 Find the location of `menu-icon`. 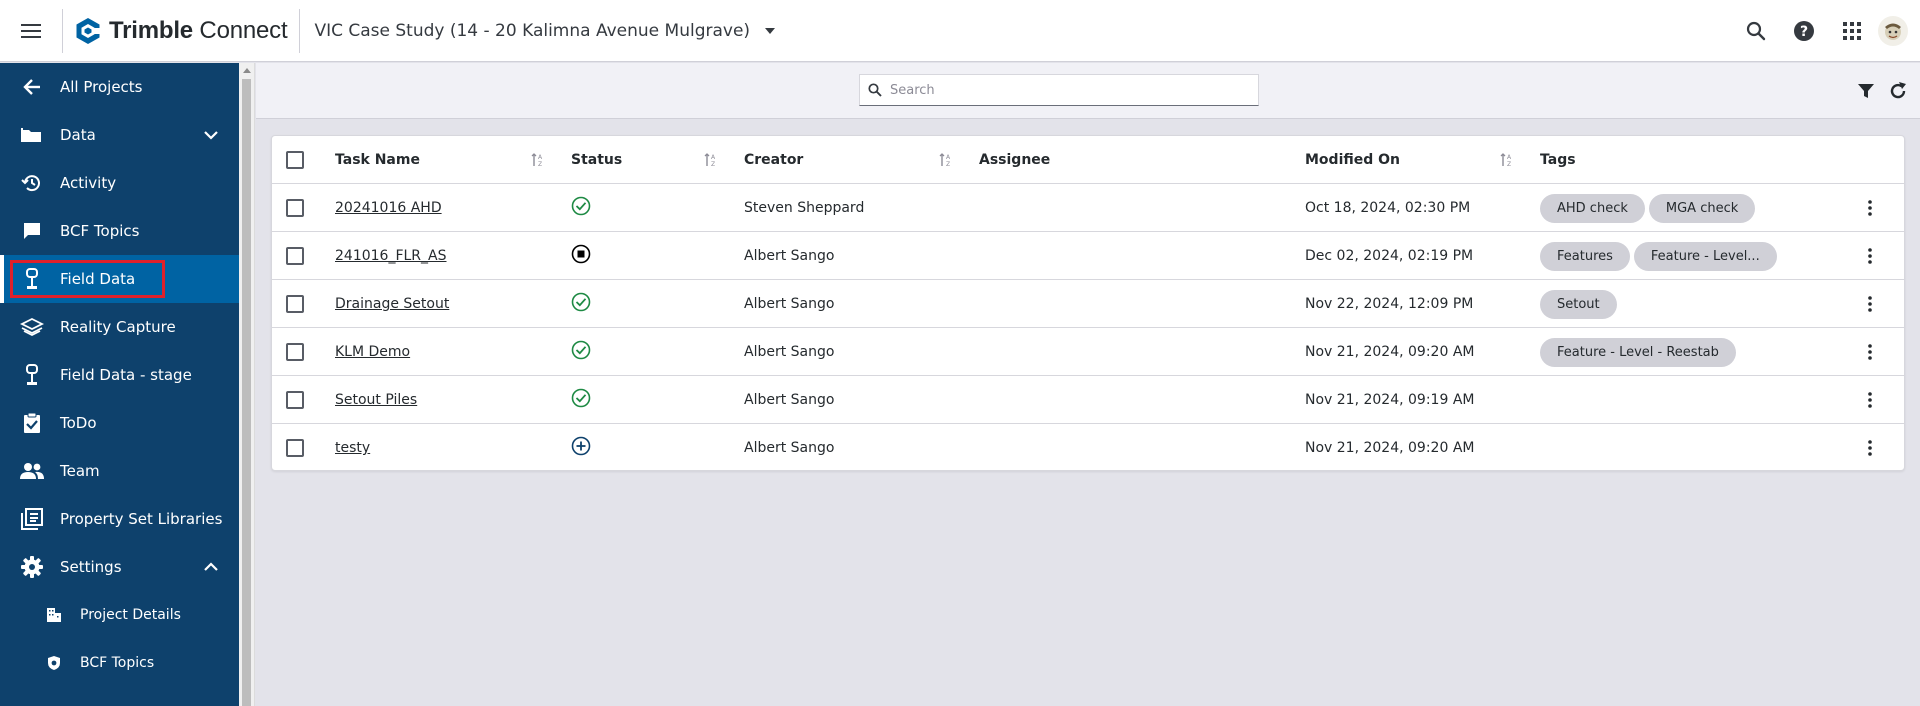

menu-icon is located at coordinates (31, 31).